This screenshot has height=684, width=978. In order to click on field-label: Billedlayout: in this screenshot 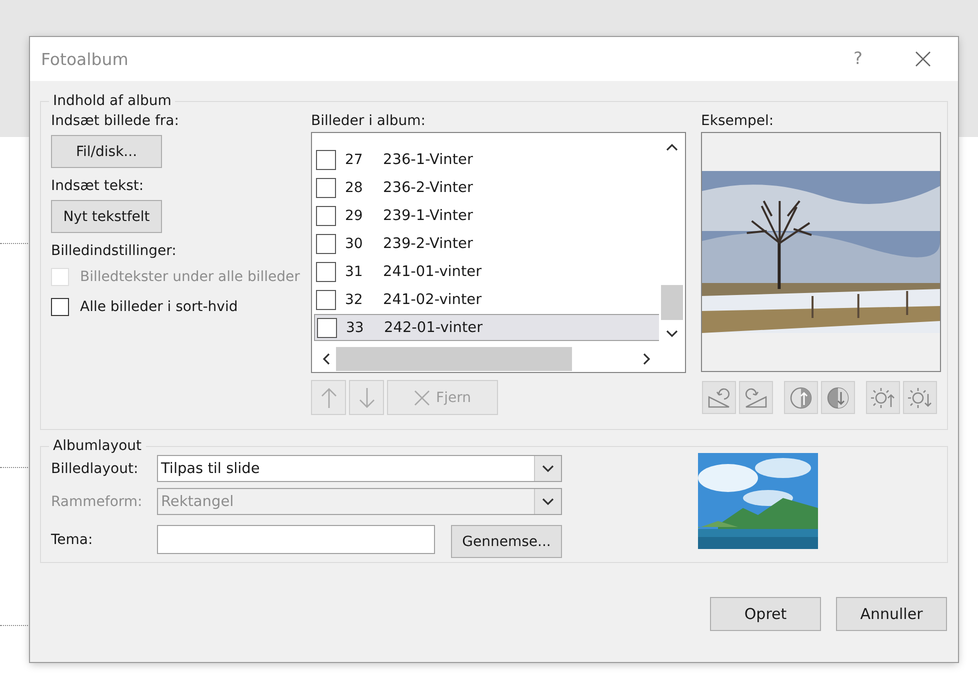, I will do `click(95, 468)`.